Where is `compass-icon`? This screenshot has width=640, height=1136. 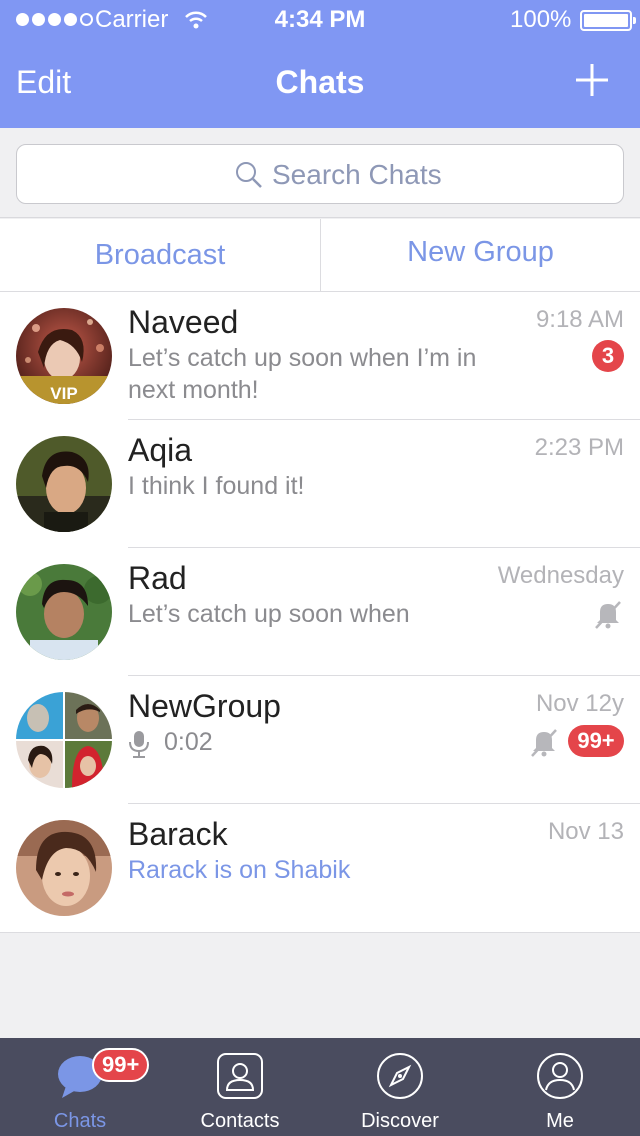 compass-icon is located at coordinates (400, 1076).